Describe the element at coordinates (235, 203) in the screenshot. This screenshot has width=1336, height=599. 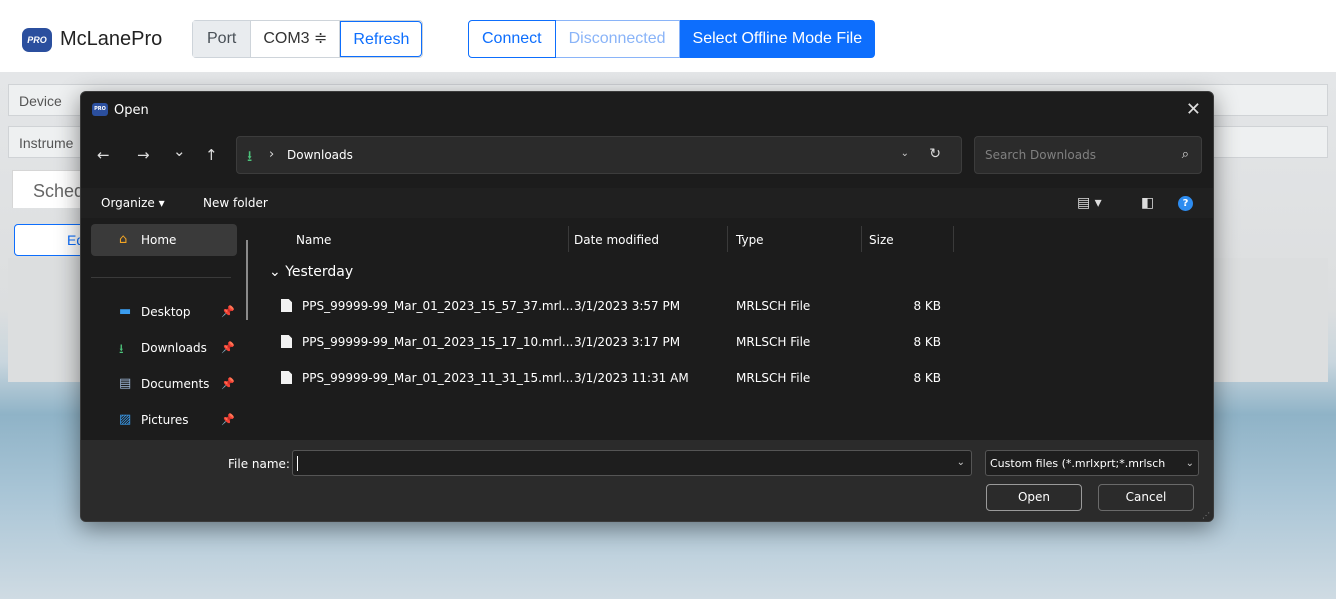
I see `new-folder-button: New folder` at that location.